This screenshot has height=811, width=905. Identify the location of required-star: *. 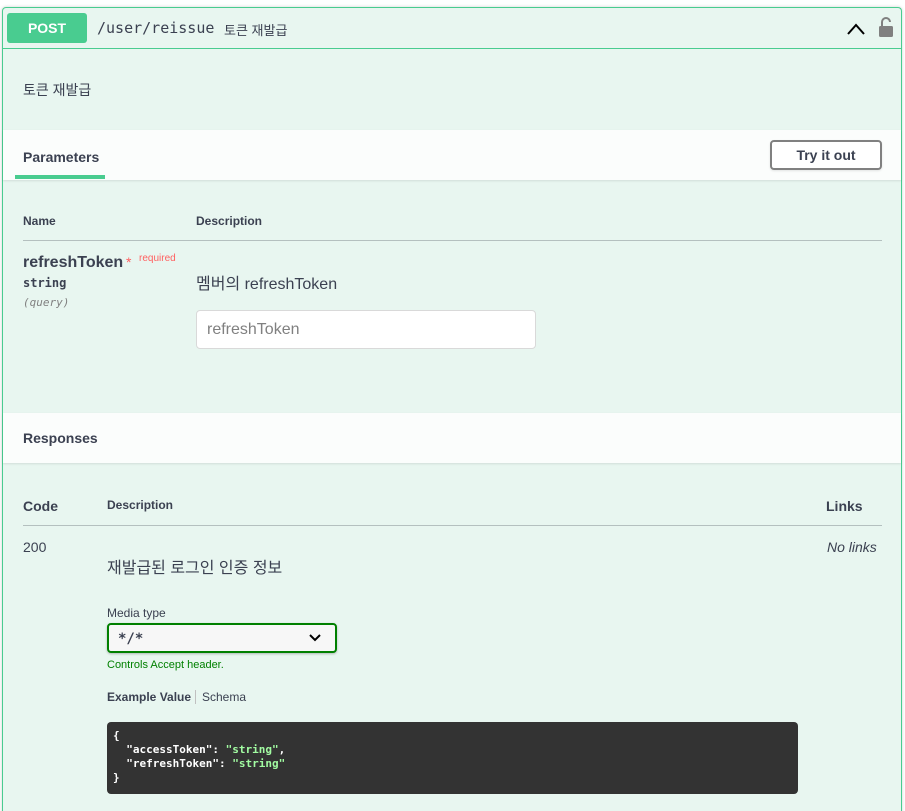
(129, 262).